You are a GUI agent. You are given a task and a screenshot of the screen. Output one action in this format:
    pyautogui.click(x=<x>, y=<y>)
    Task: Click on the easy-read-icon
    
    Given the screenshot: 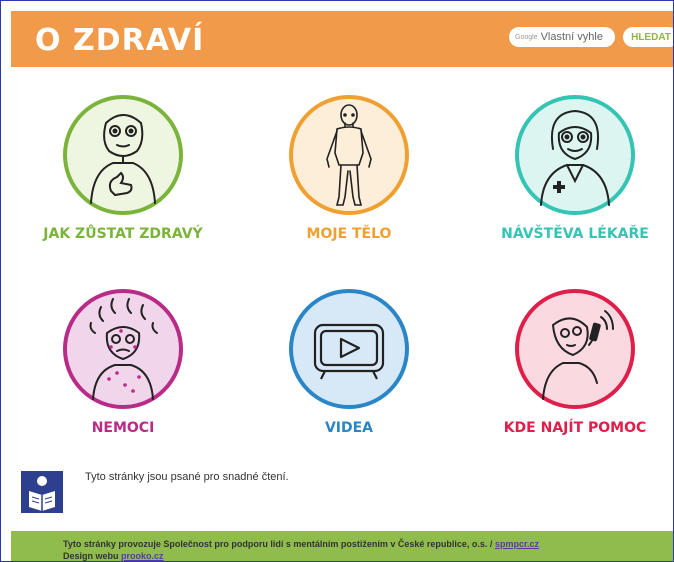 What is the action you would take?
    pyautogui.click(x=42, y=492)
    